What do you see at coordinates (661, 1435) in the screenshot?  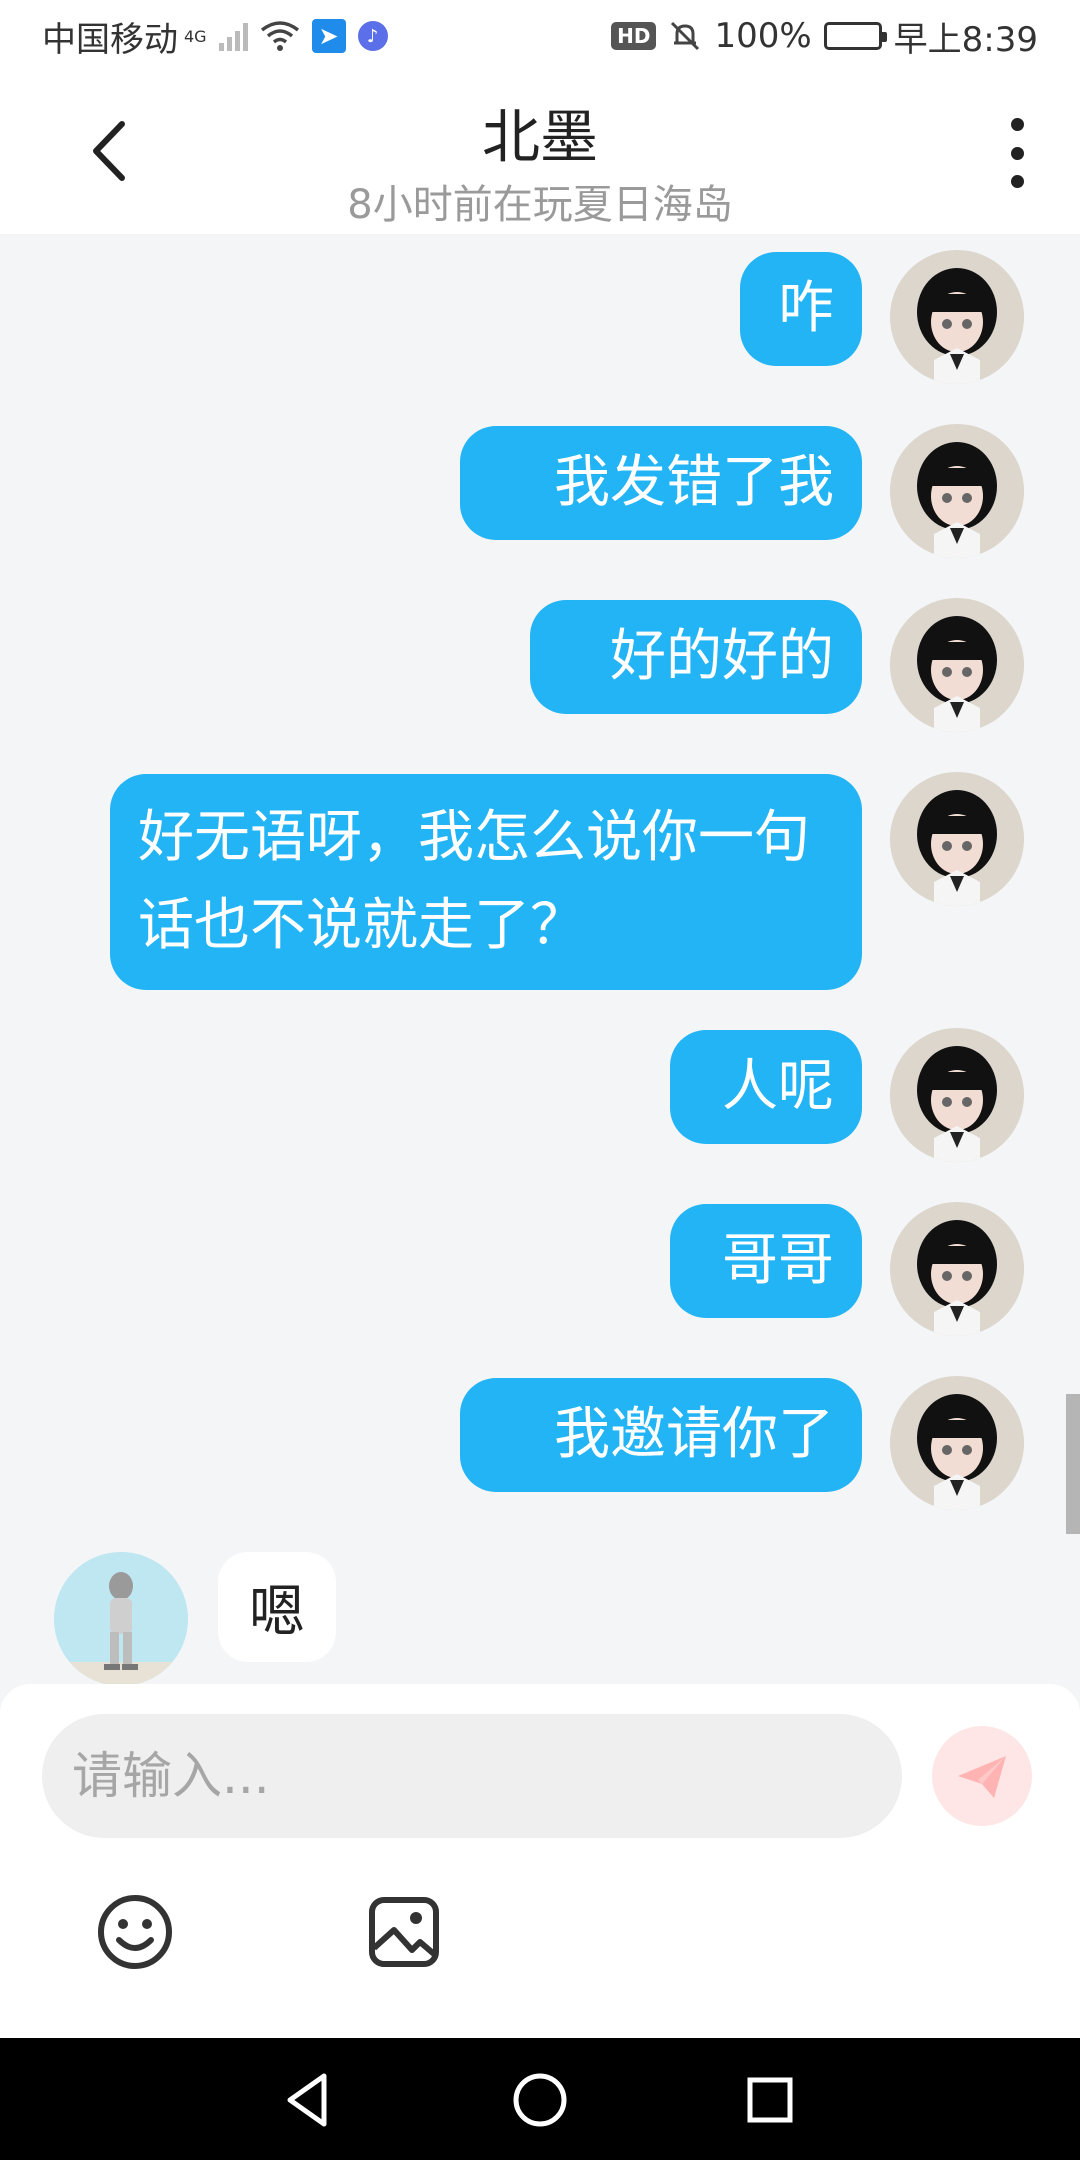 I see `my-message-bubble: 我邀请你了` at bounding box center [661, 1435].